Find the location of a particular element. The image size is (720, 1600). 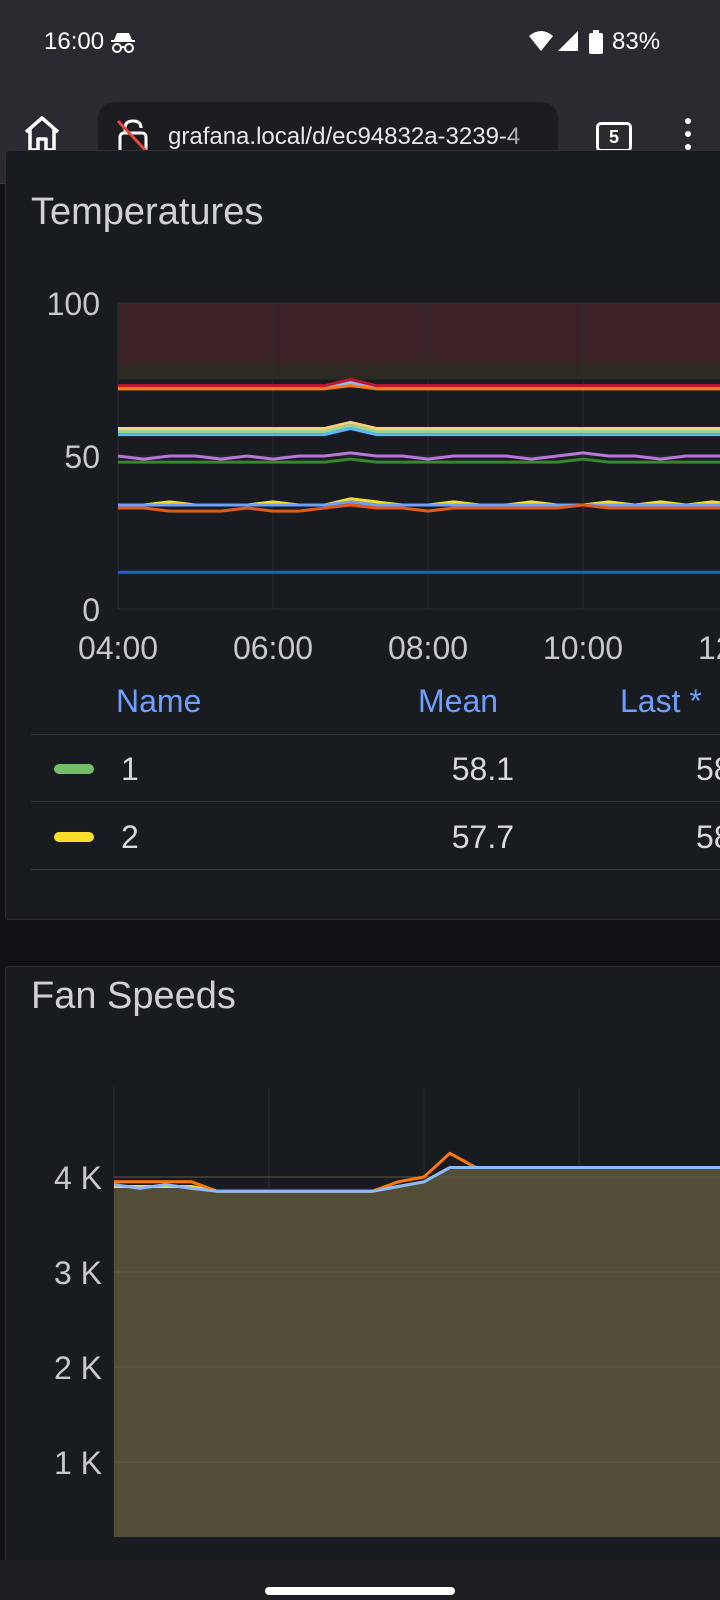

x-tick-label: 06:00 is located at coordinates (273, 648).